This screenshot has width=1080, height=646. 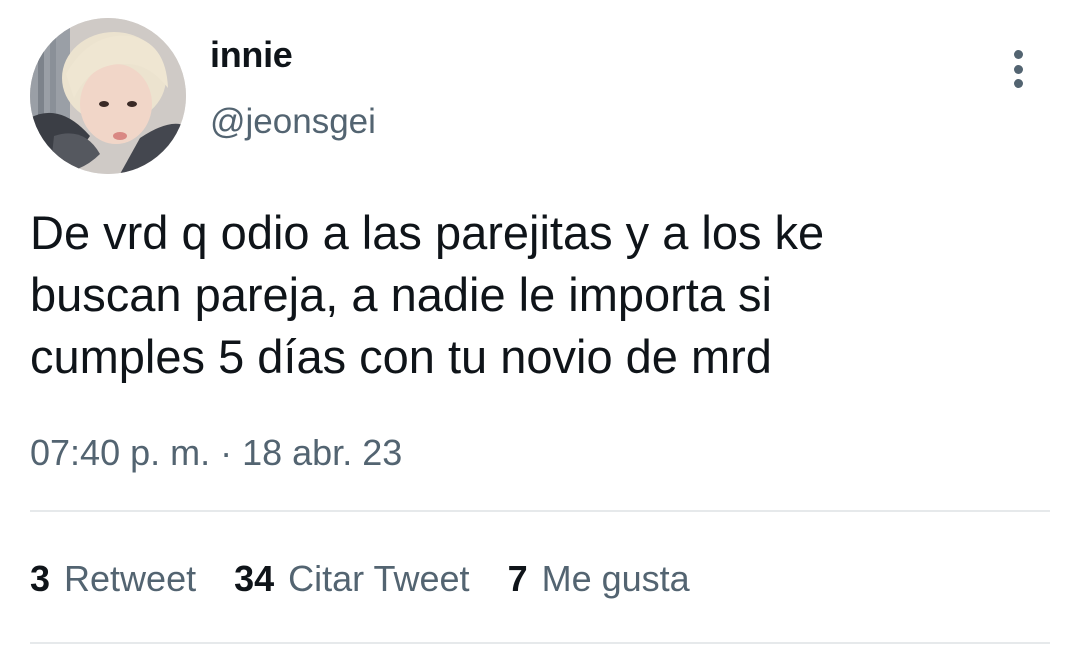 I want to click on retweet-stat: 3 Retweet, so click(x=113, y=579).